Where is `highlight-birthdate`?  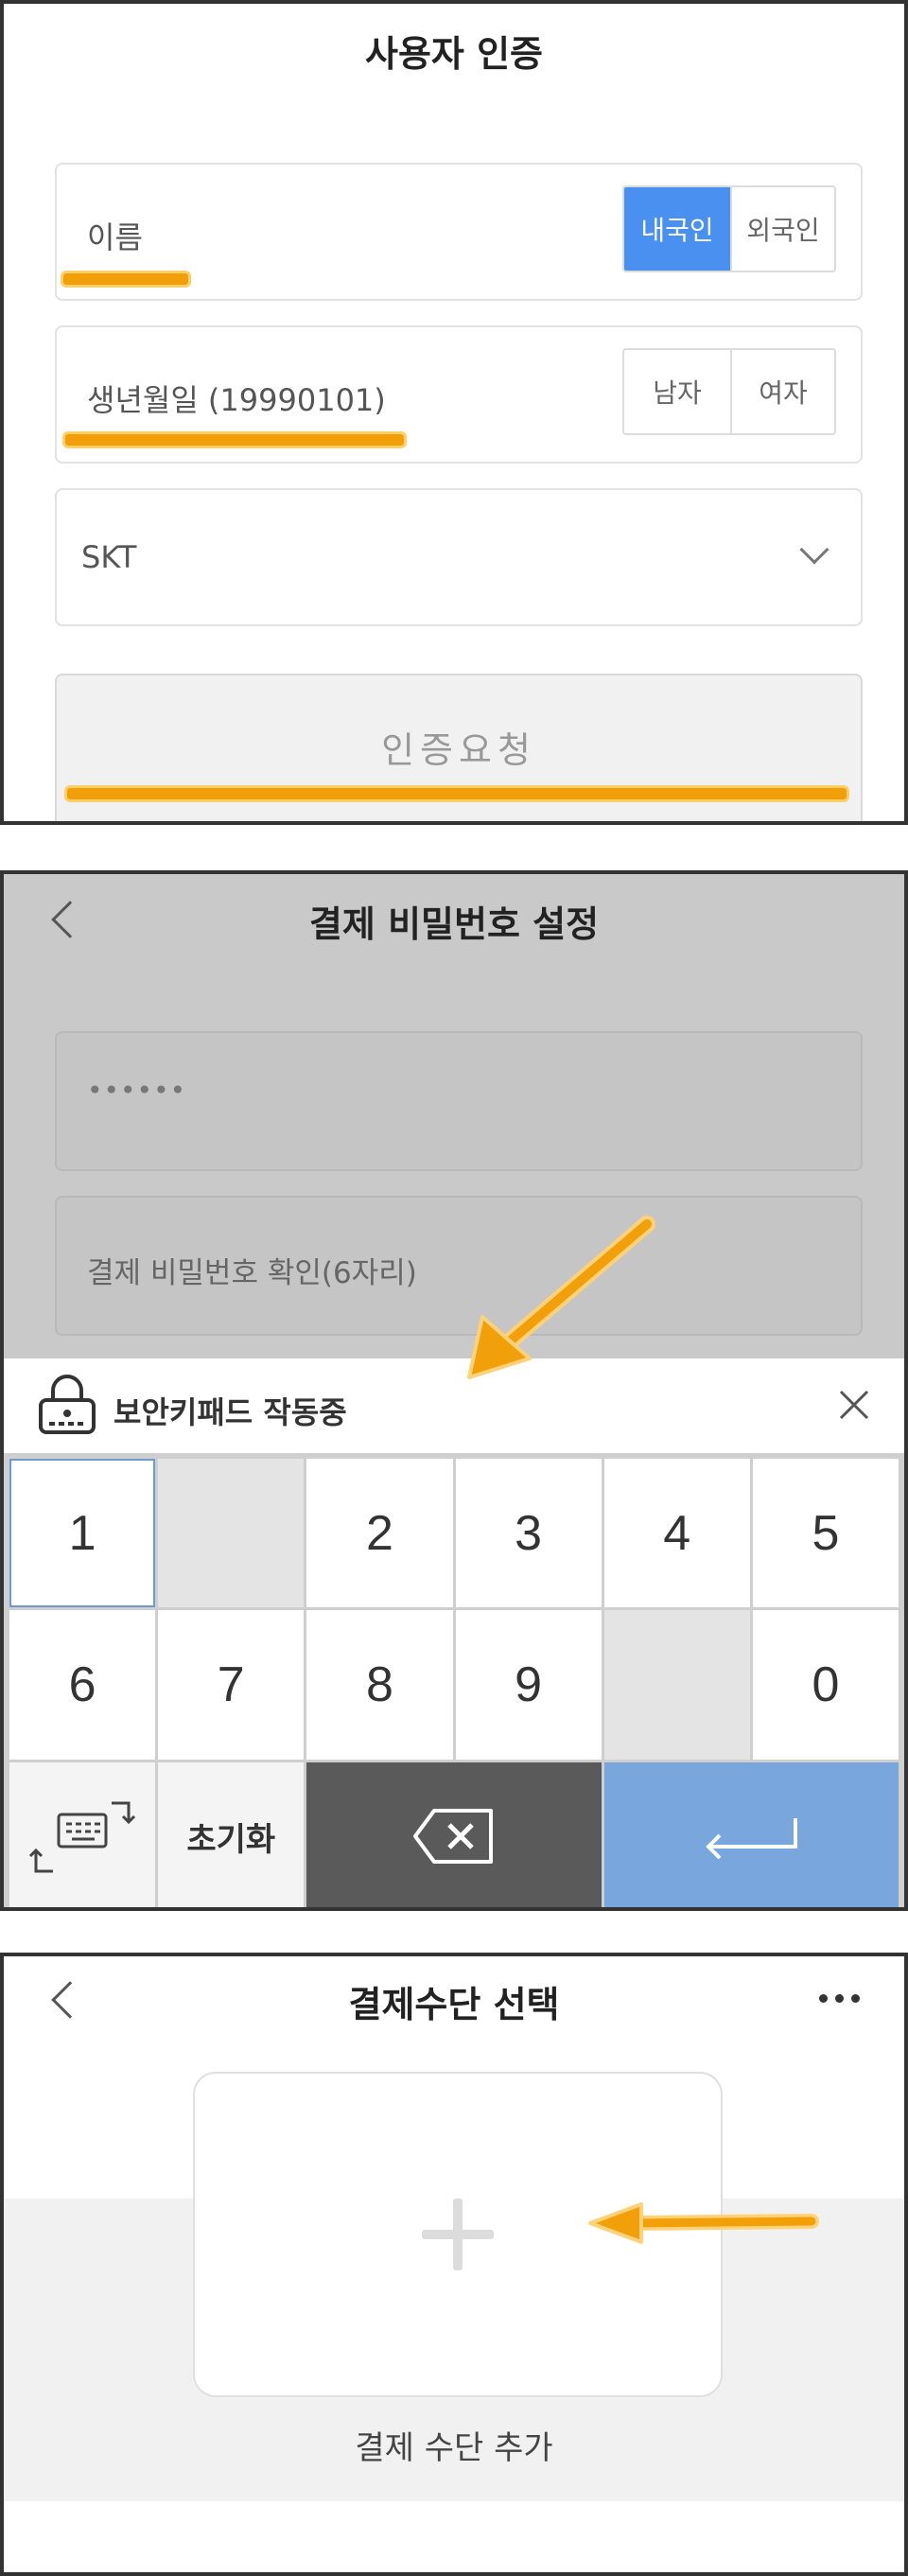
highlight-birthdate is located at coordinates (234, 440).